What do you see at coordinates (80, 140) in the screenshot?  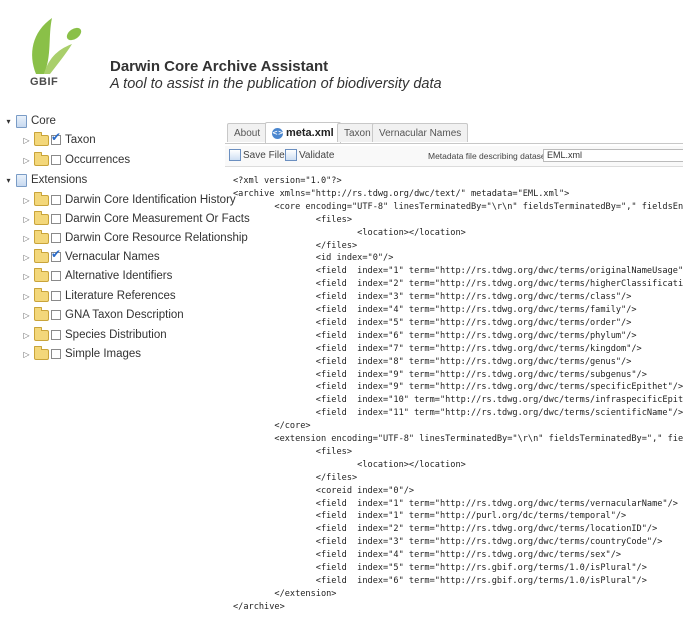 I see `tree-node-label: Taxon` at bounding box center [80, 140].